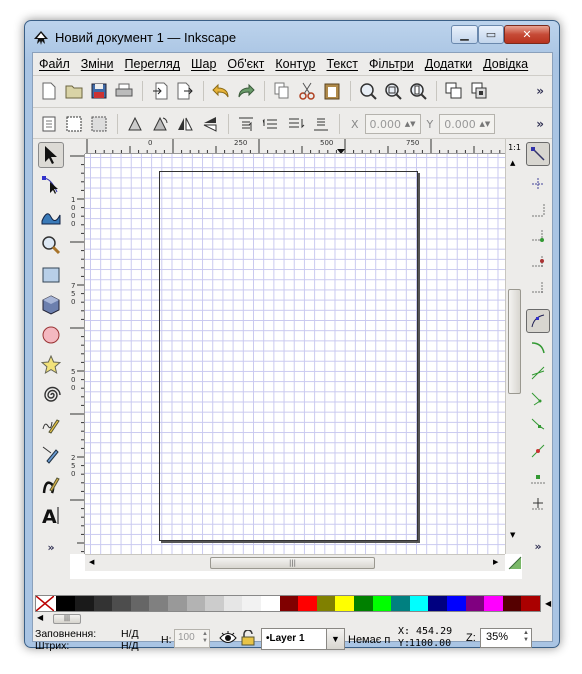  Describe the element at coordinates (448, 64) in the screenshot. I see `menu-extensions: Додатки` at that location.